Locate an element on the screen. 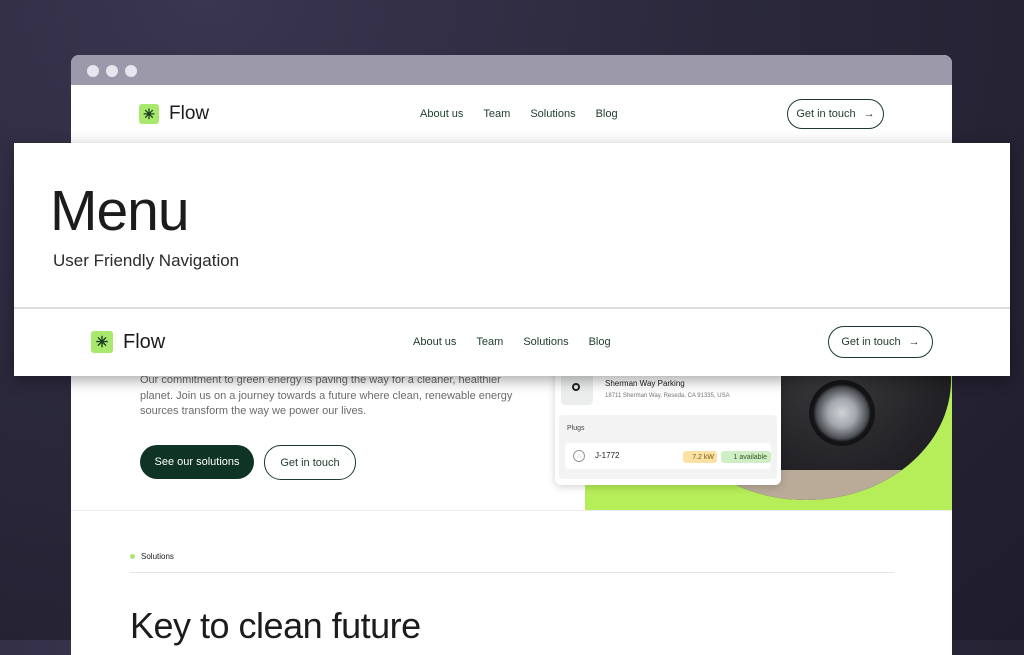 The width and height of the screenshot is (1024, 655). enlarged-nav-link-solutions: Solutions is located at coordinates (545, 342).